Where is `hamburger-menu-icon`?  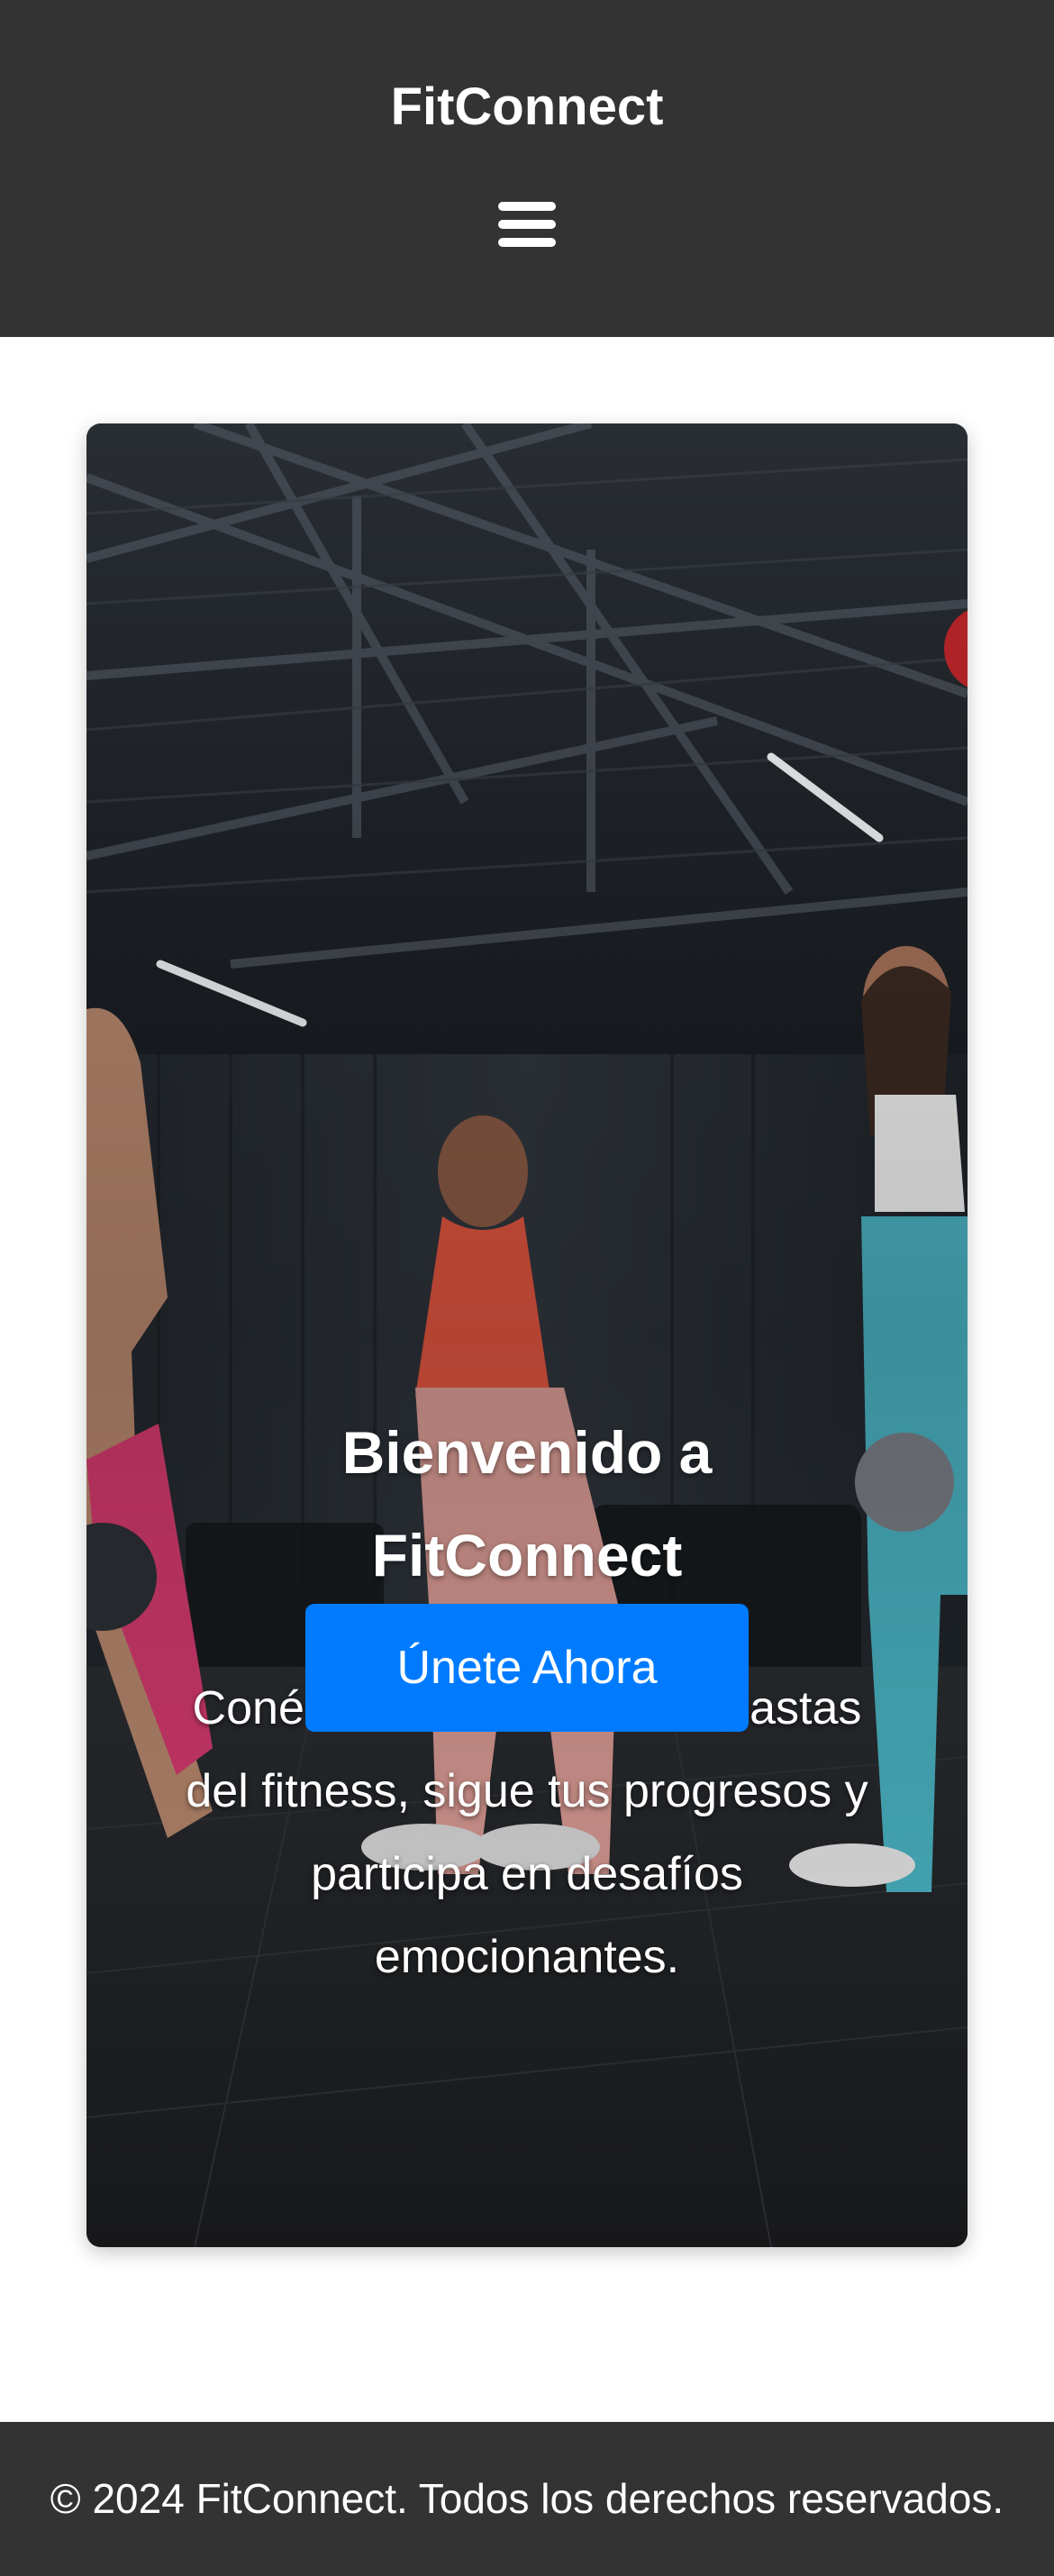
hamburger-menu-icon is located at coordinates (527, 224).